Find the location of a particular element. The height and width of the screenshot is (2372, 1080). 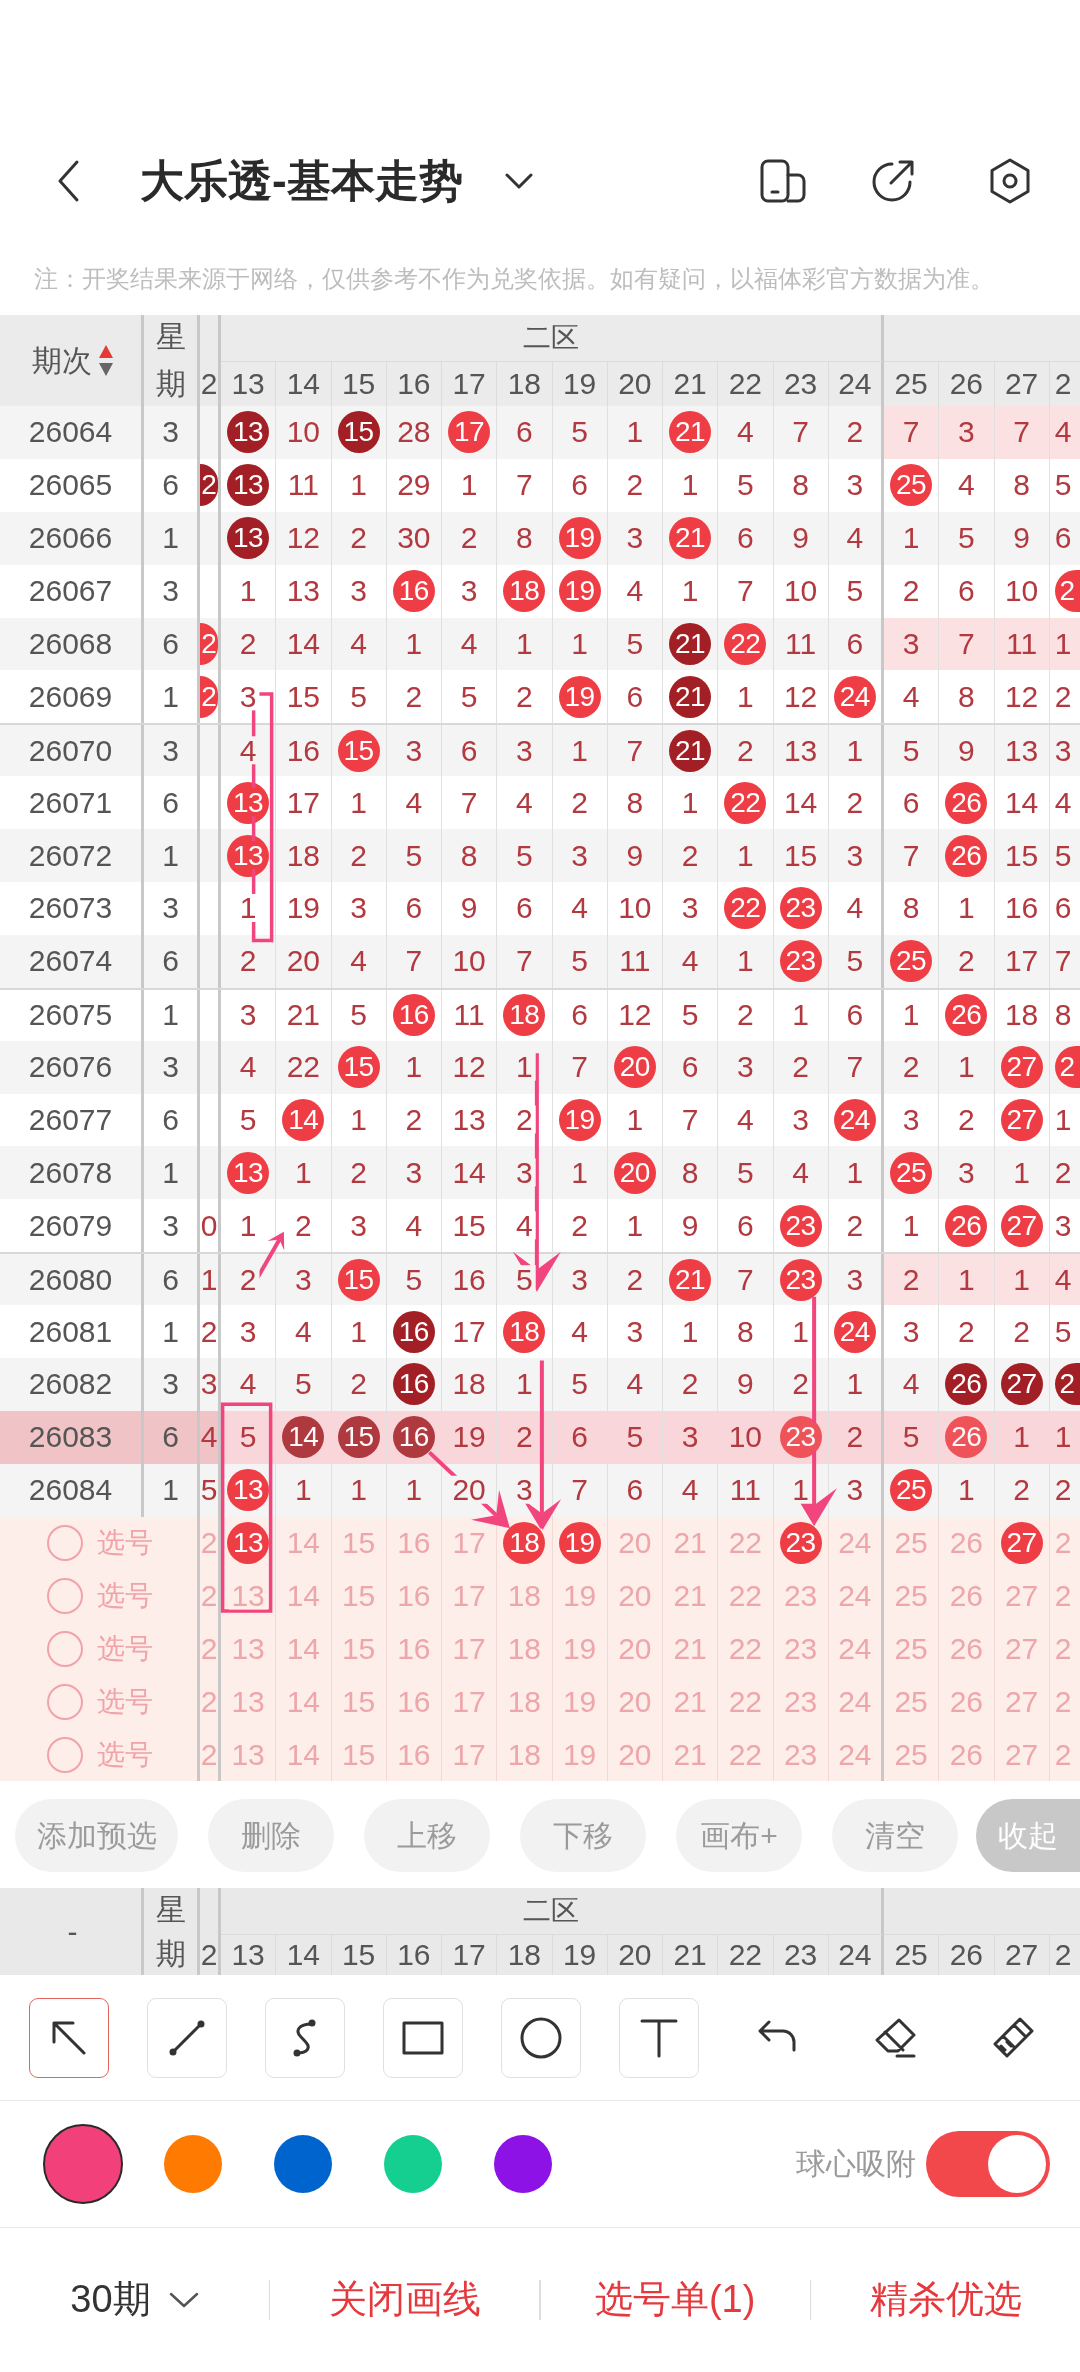

sort-icon is located at coordinates (105, 360).